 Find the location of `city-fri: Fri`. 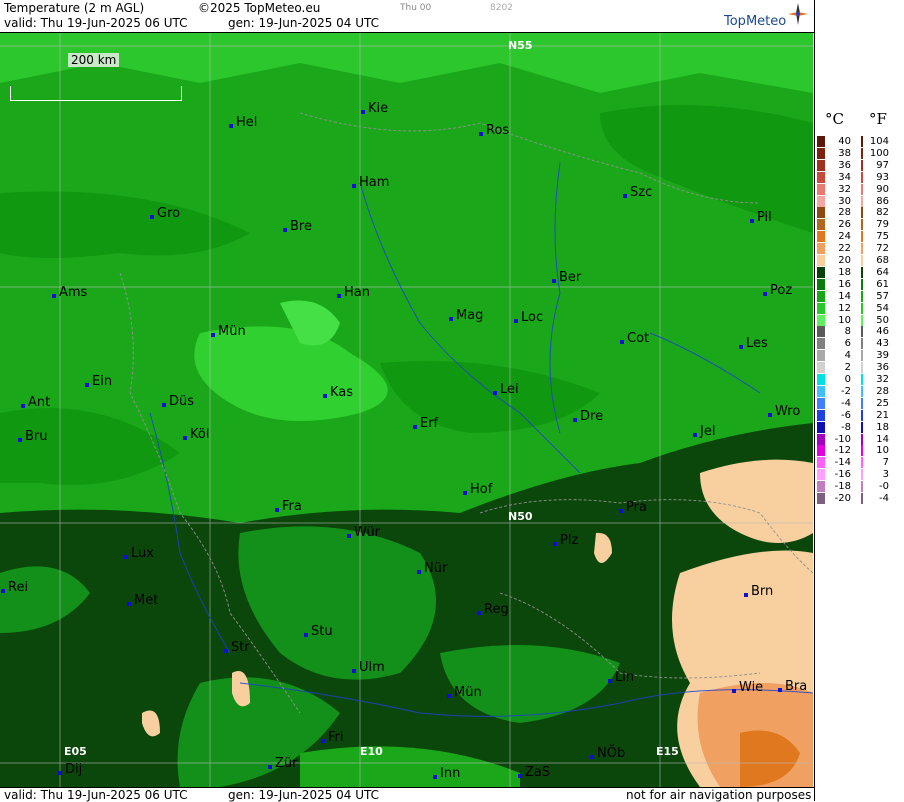

city-fri: Fri is located at coordinates (332, 737).